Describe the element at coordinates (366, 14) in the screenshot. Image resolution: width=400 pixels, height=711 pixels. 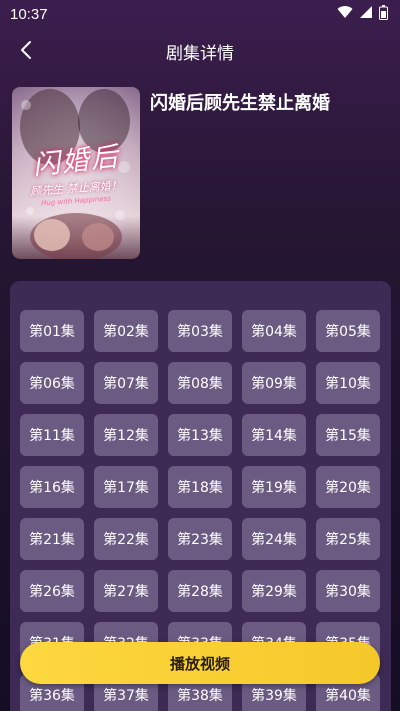
I see `signal-icon` at that location.